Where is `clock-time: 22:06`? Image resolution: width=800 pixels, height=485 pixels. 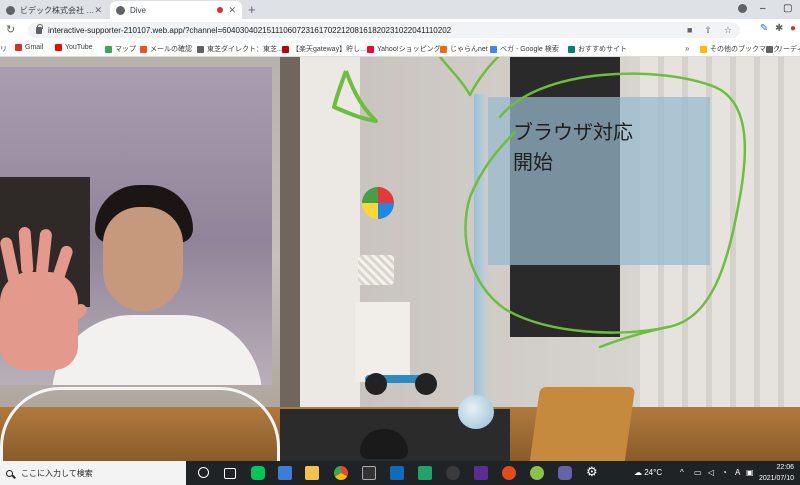
clock-time: 22:06 is located at coordinates (785, 467).